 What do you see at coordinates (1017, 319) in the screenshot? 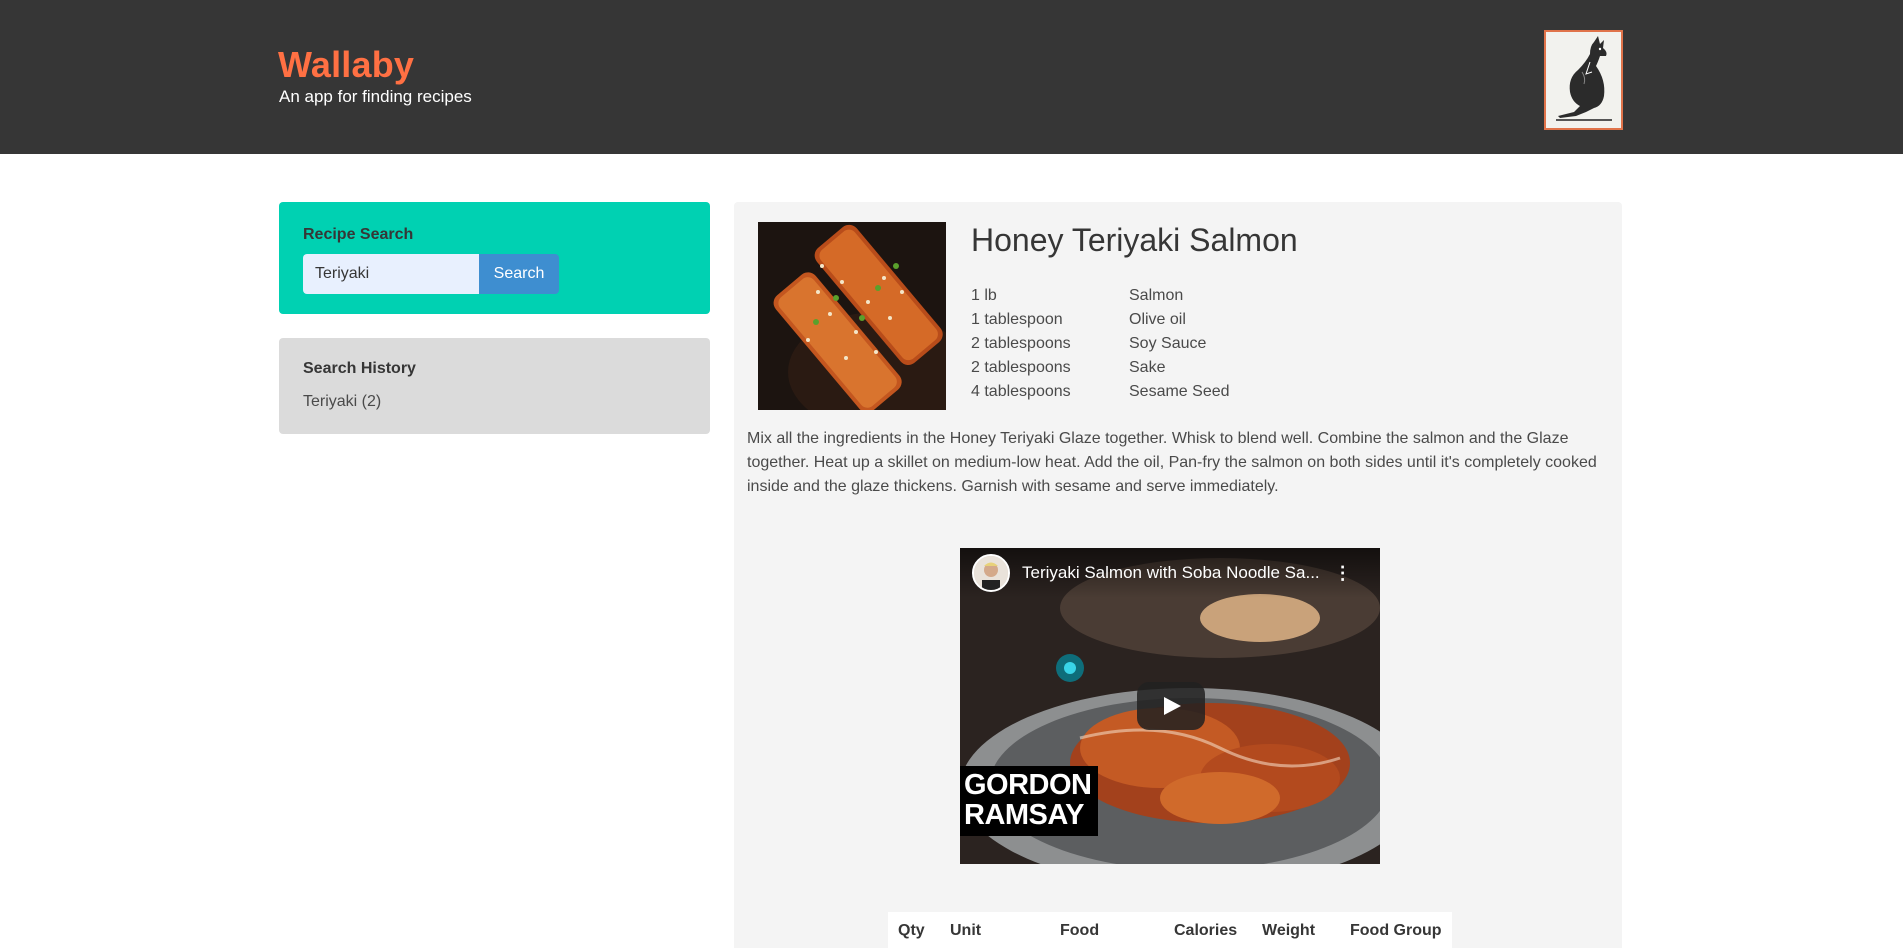
I see `ingredient-qty: 1 tablespoon` at bounding box center [1017, 319].